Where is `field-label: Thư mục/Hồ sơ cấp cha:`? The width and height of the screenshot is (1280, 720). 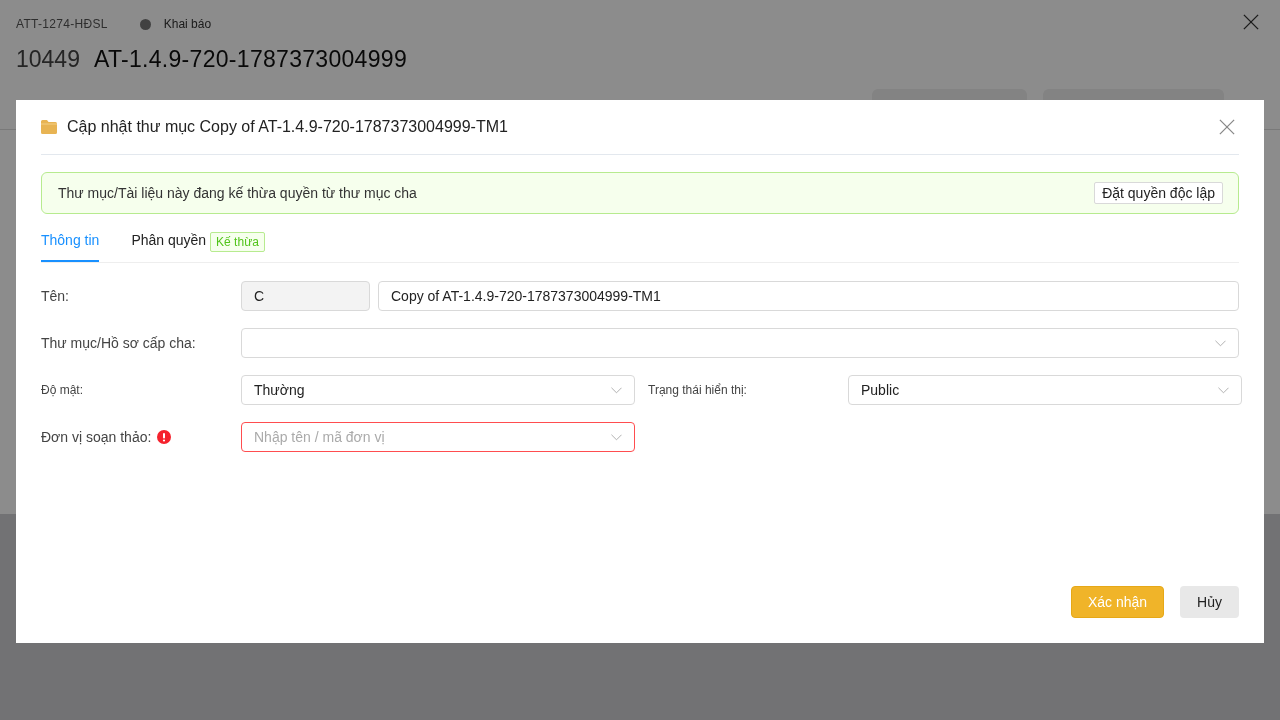 field-label: Thư mục/Hồ sơ cấp cha: is located at coordinates (118, 343).